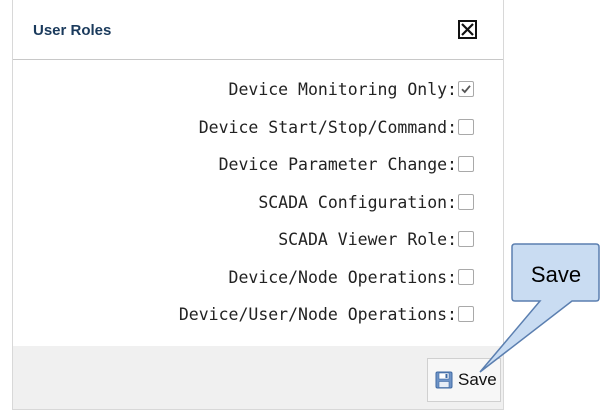 The width and height of the screenshot is (600, 415). What do you see at coordinates (556, 274) in the screenshot?
I see `callout-text: Save` at bounding box center [556, 274].